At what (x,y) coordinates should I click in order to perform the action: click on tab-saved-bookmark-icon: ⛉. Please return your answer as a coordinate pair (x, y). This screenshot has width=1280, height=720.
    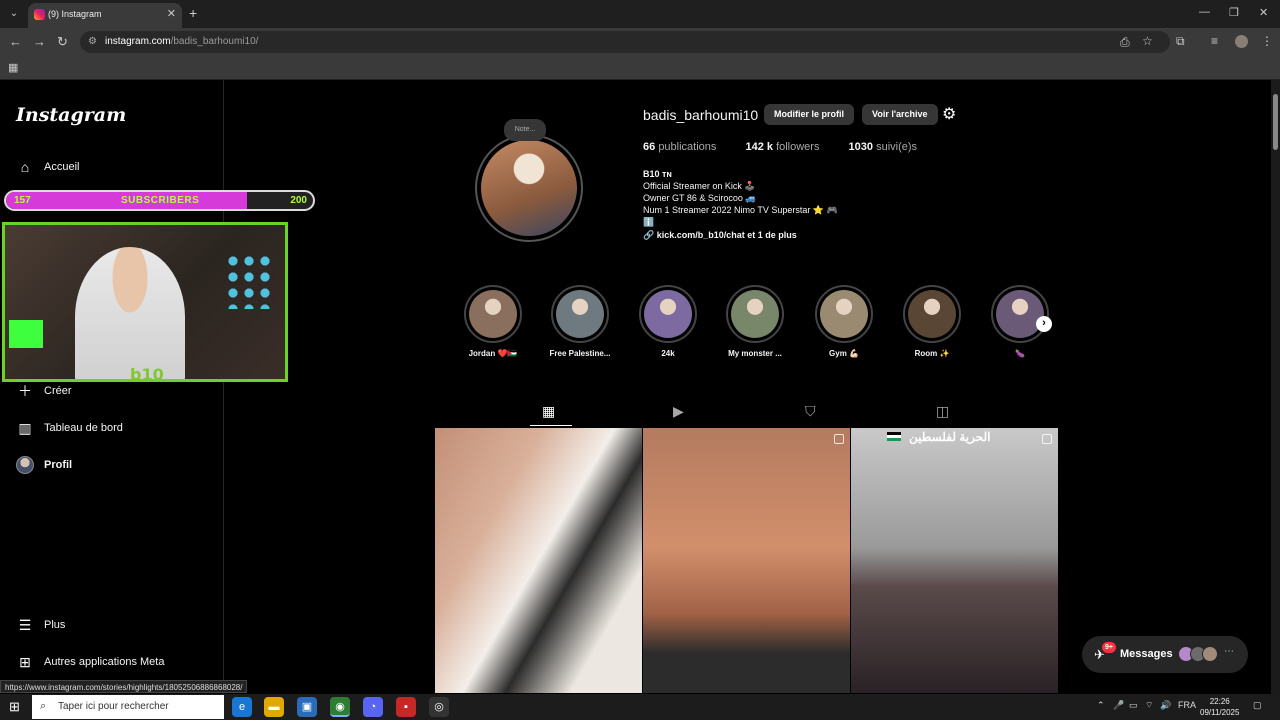
    Looking at the image, I should click on (810, 411).